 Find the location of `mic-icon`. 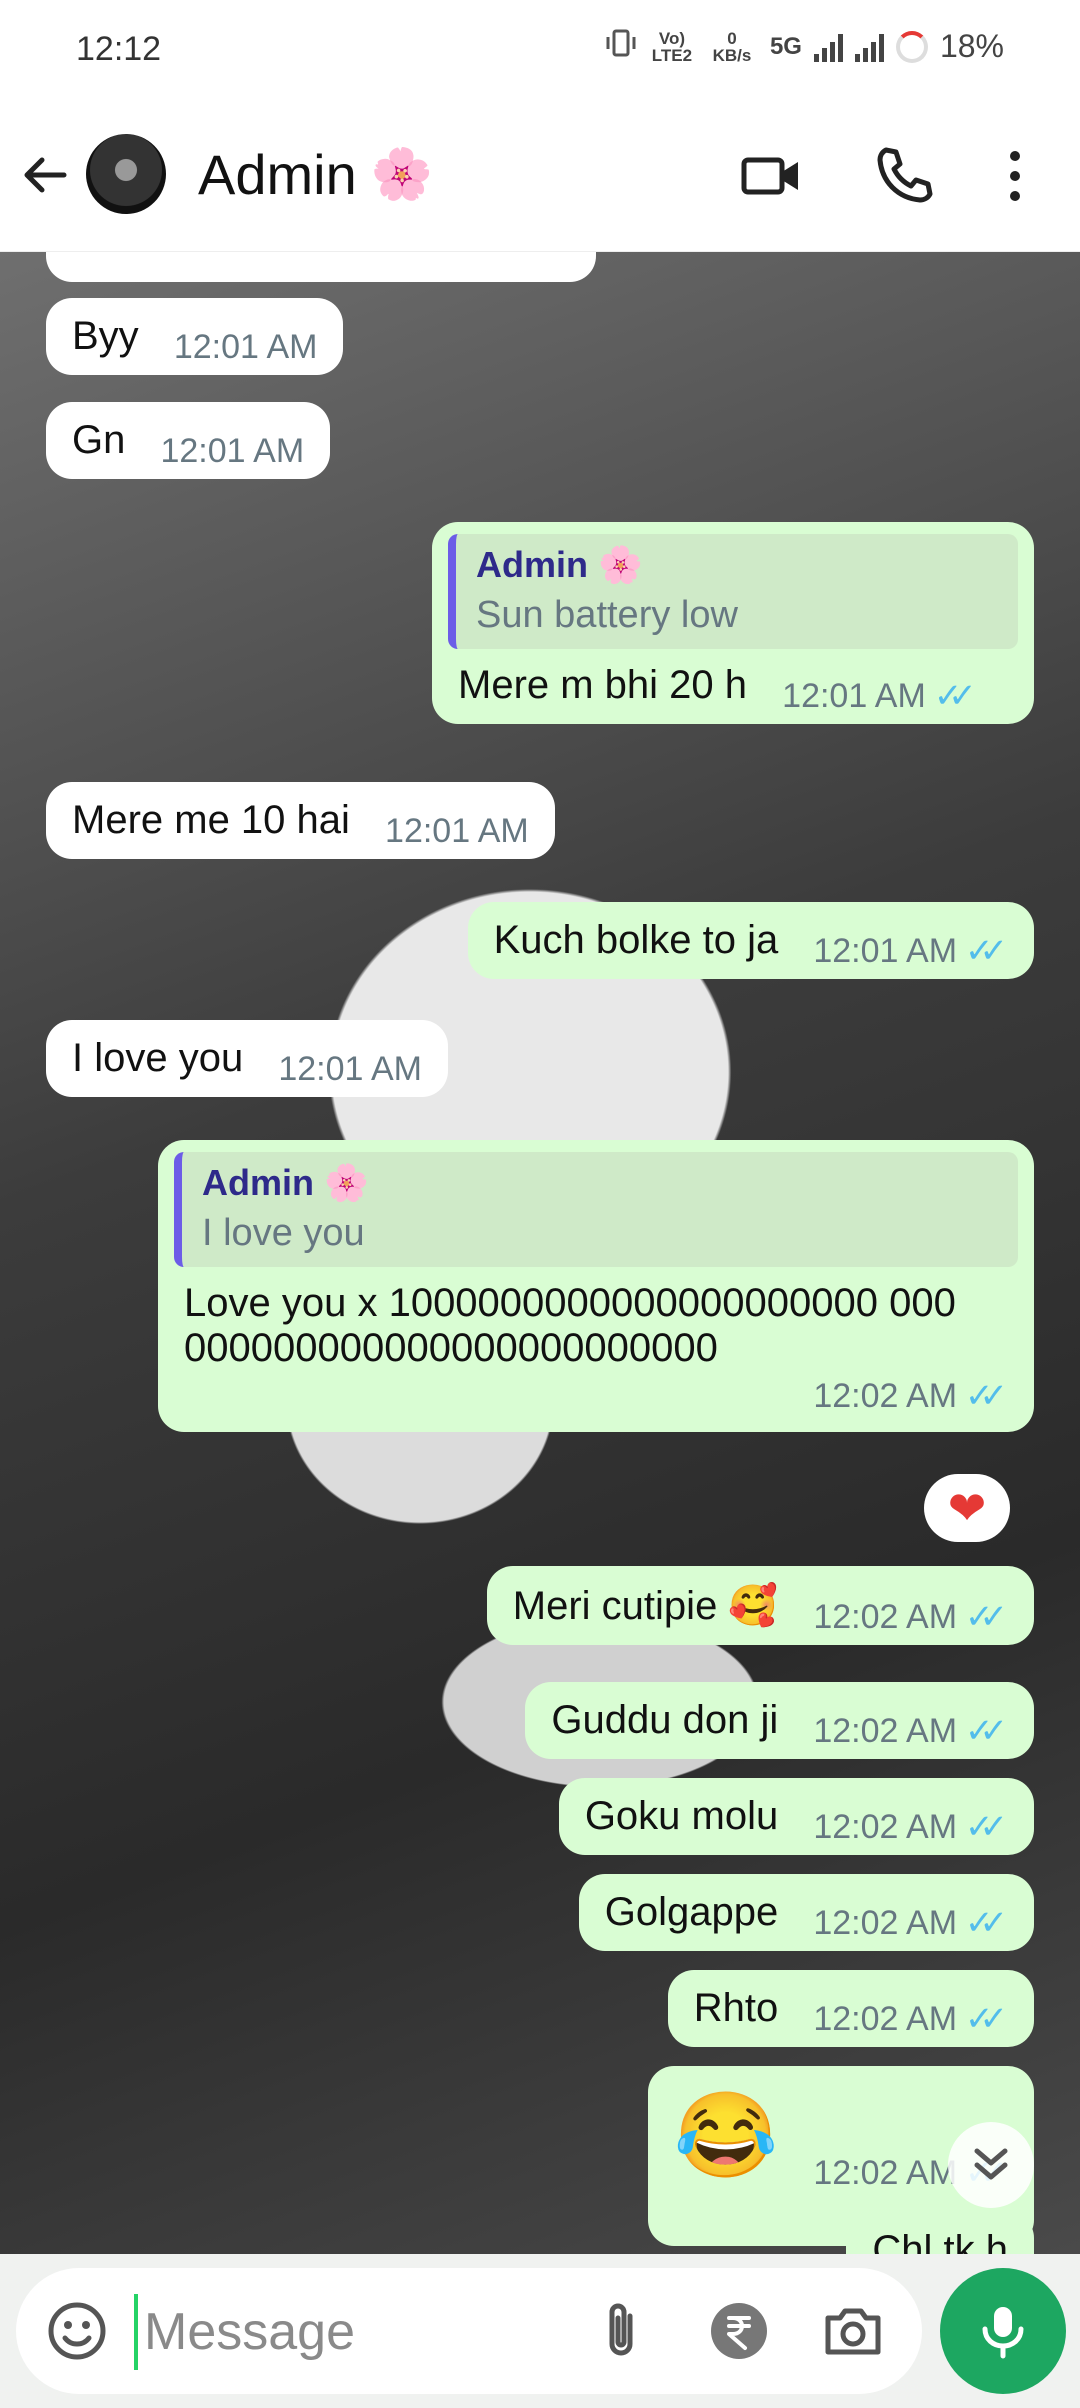

mic-icon is located at coordinates (1003, 2333).